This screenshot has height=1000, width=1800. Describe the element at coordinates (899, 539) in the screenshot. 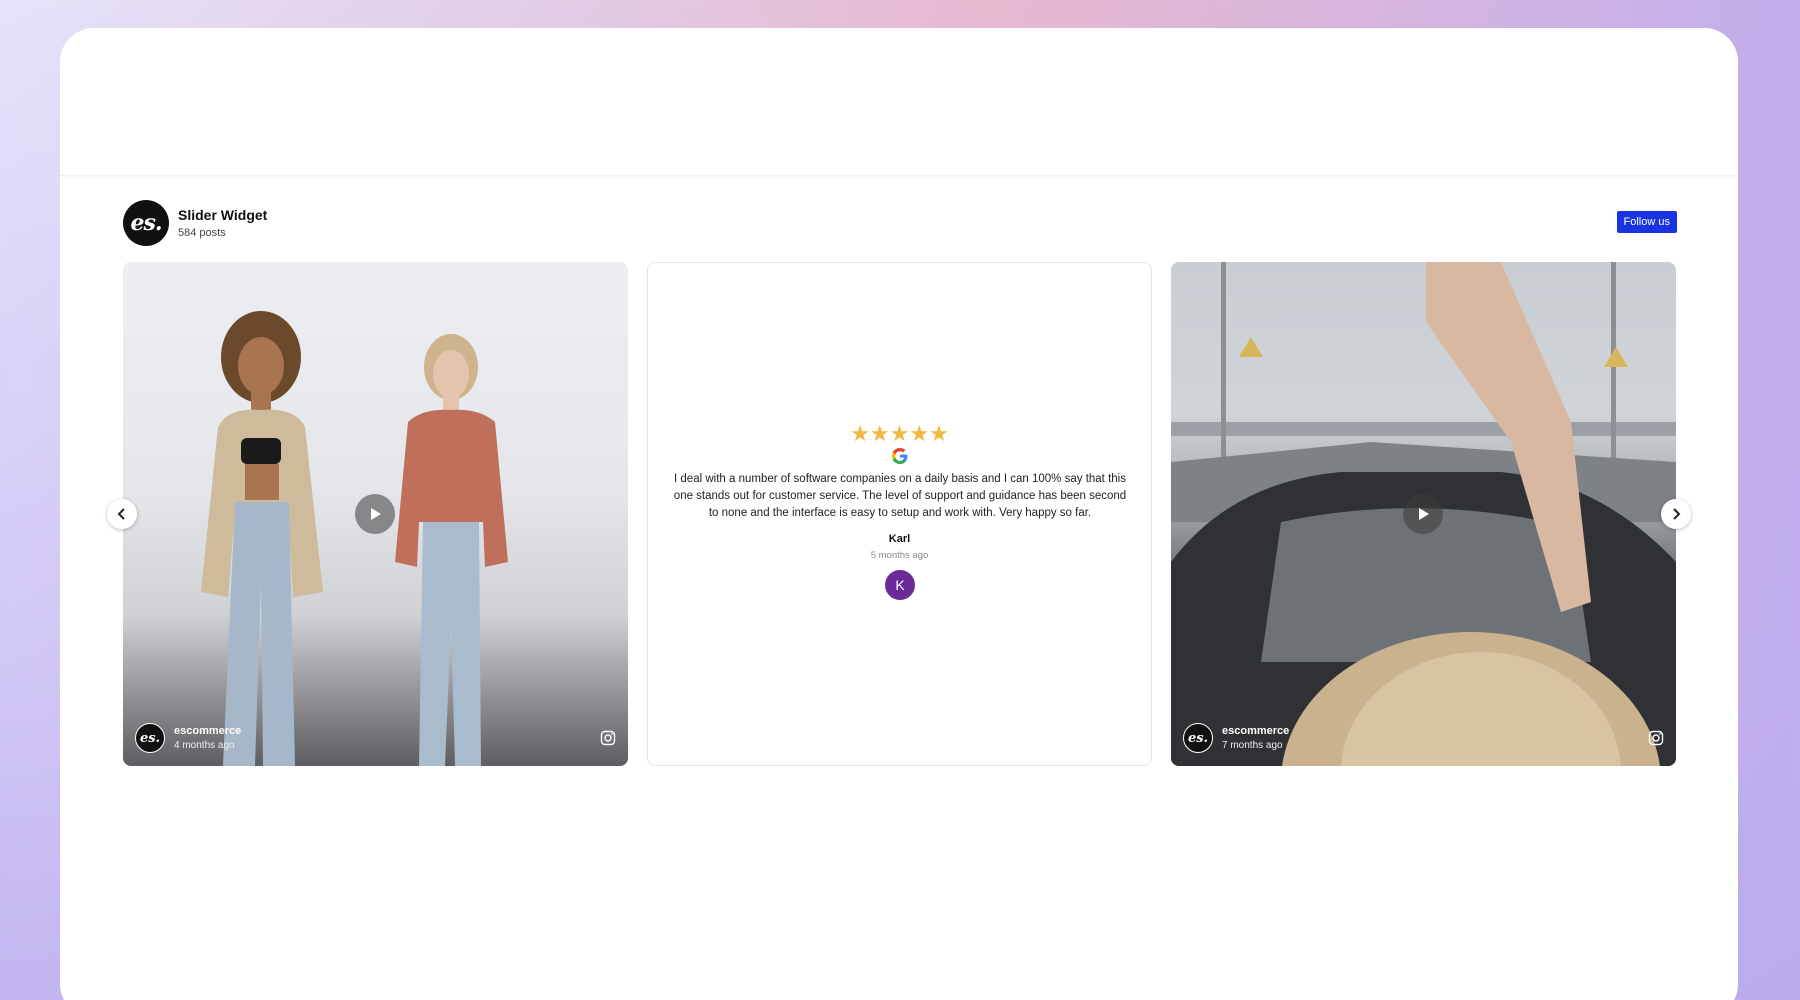

I see `reviewer-name: Karl` at that location.